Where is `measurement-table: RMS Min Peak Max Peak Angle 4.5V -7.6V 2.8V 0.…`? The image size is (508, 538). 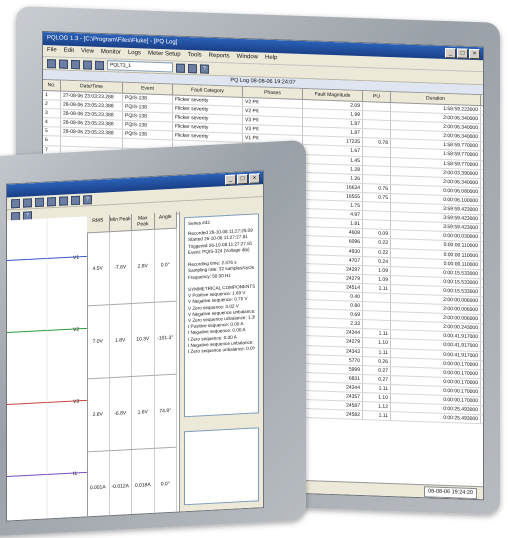
measurement-table: RMS Min Peak Max Peak Angle 4.5V -7.6V 2.8V 0.… is located at coordinates (132, 366).